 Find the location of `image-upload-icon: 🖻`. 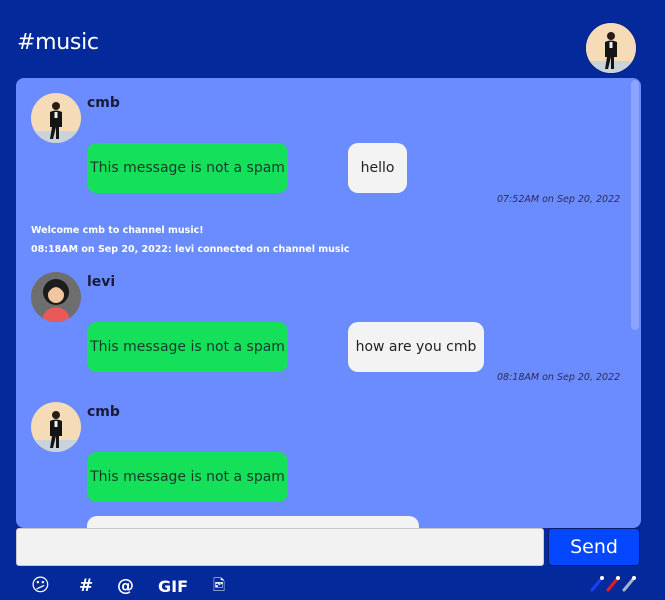

image-upload-icon: 🖻 is located at coordinates (219, 587).